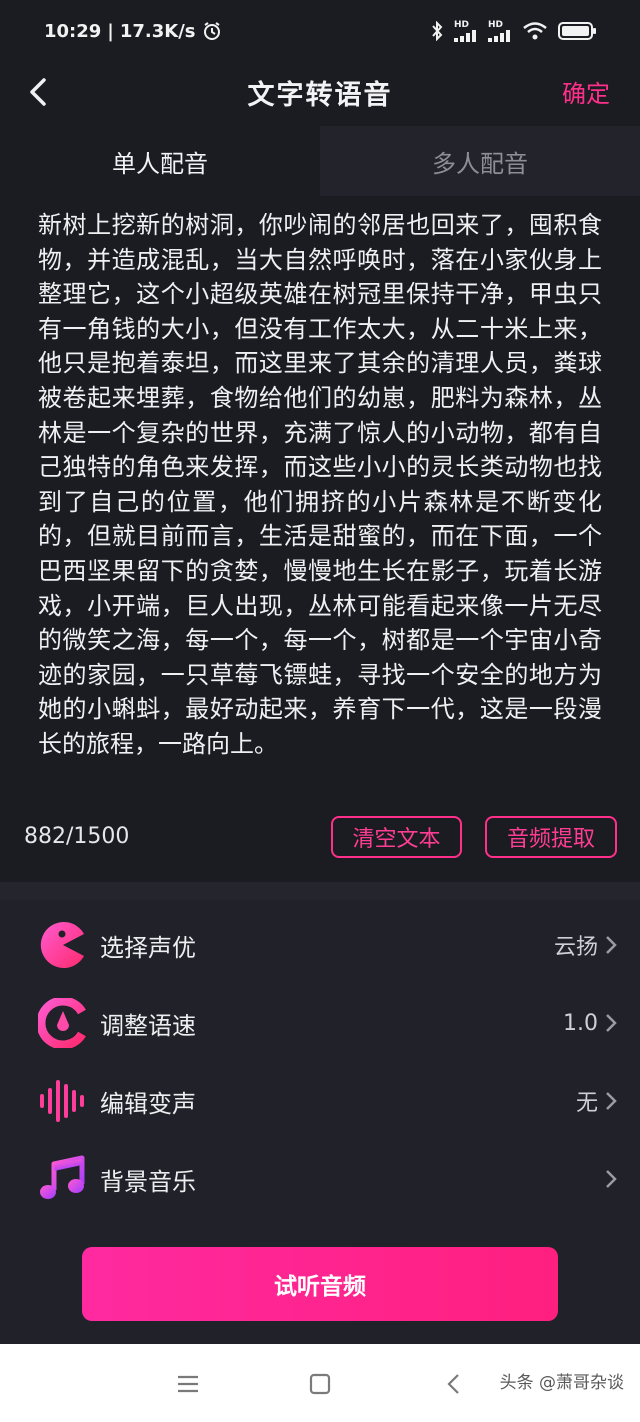 This screenshot has width=640, height=1422. I want to click on setting-speech-speed: 调整语速 1.0, so click(320, 1023).